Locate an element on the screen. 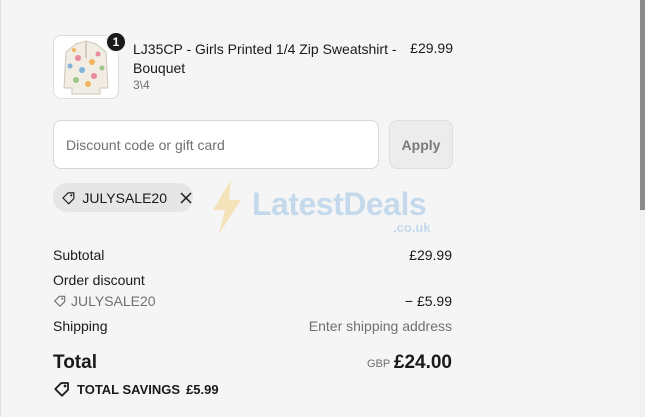 This screenshot has width=645, height=417. applied-discount-chip: JULYSALE20 is located at coordinates (123, 197).